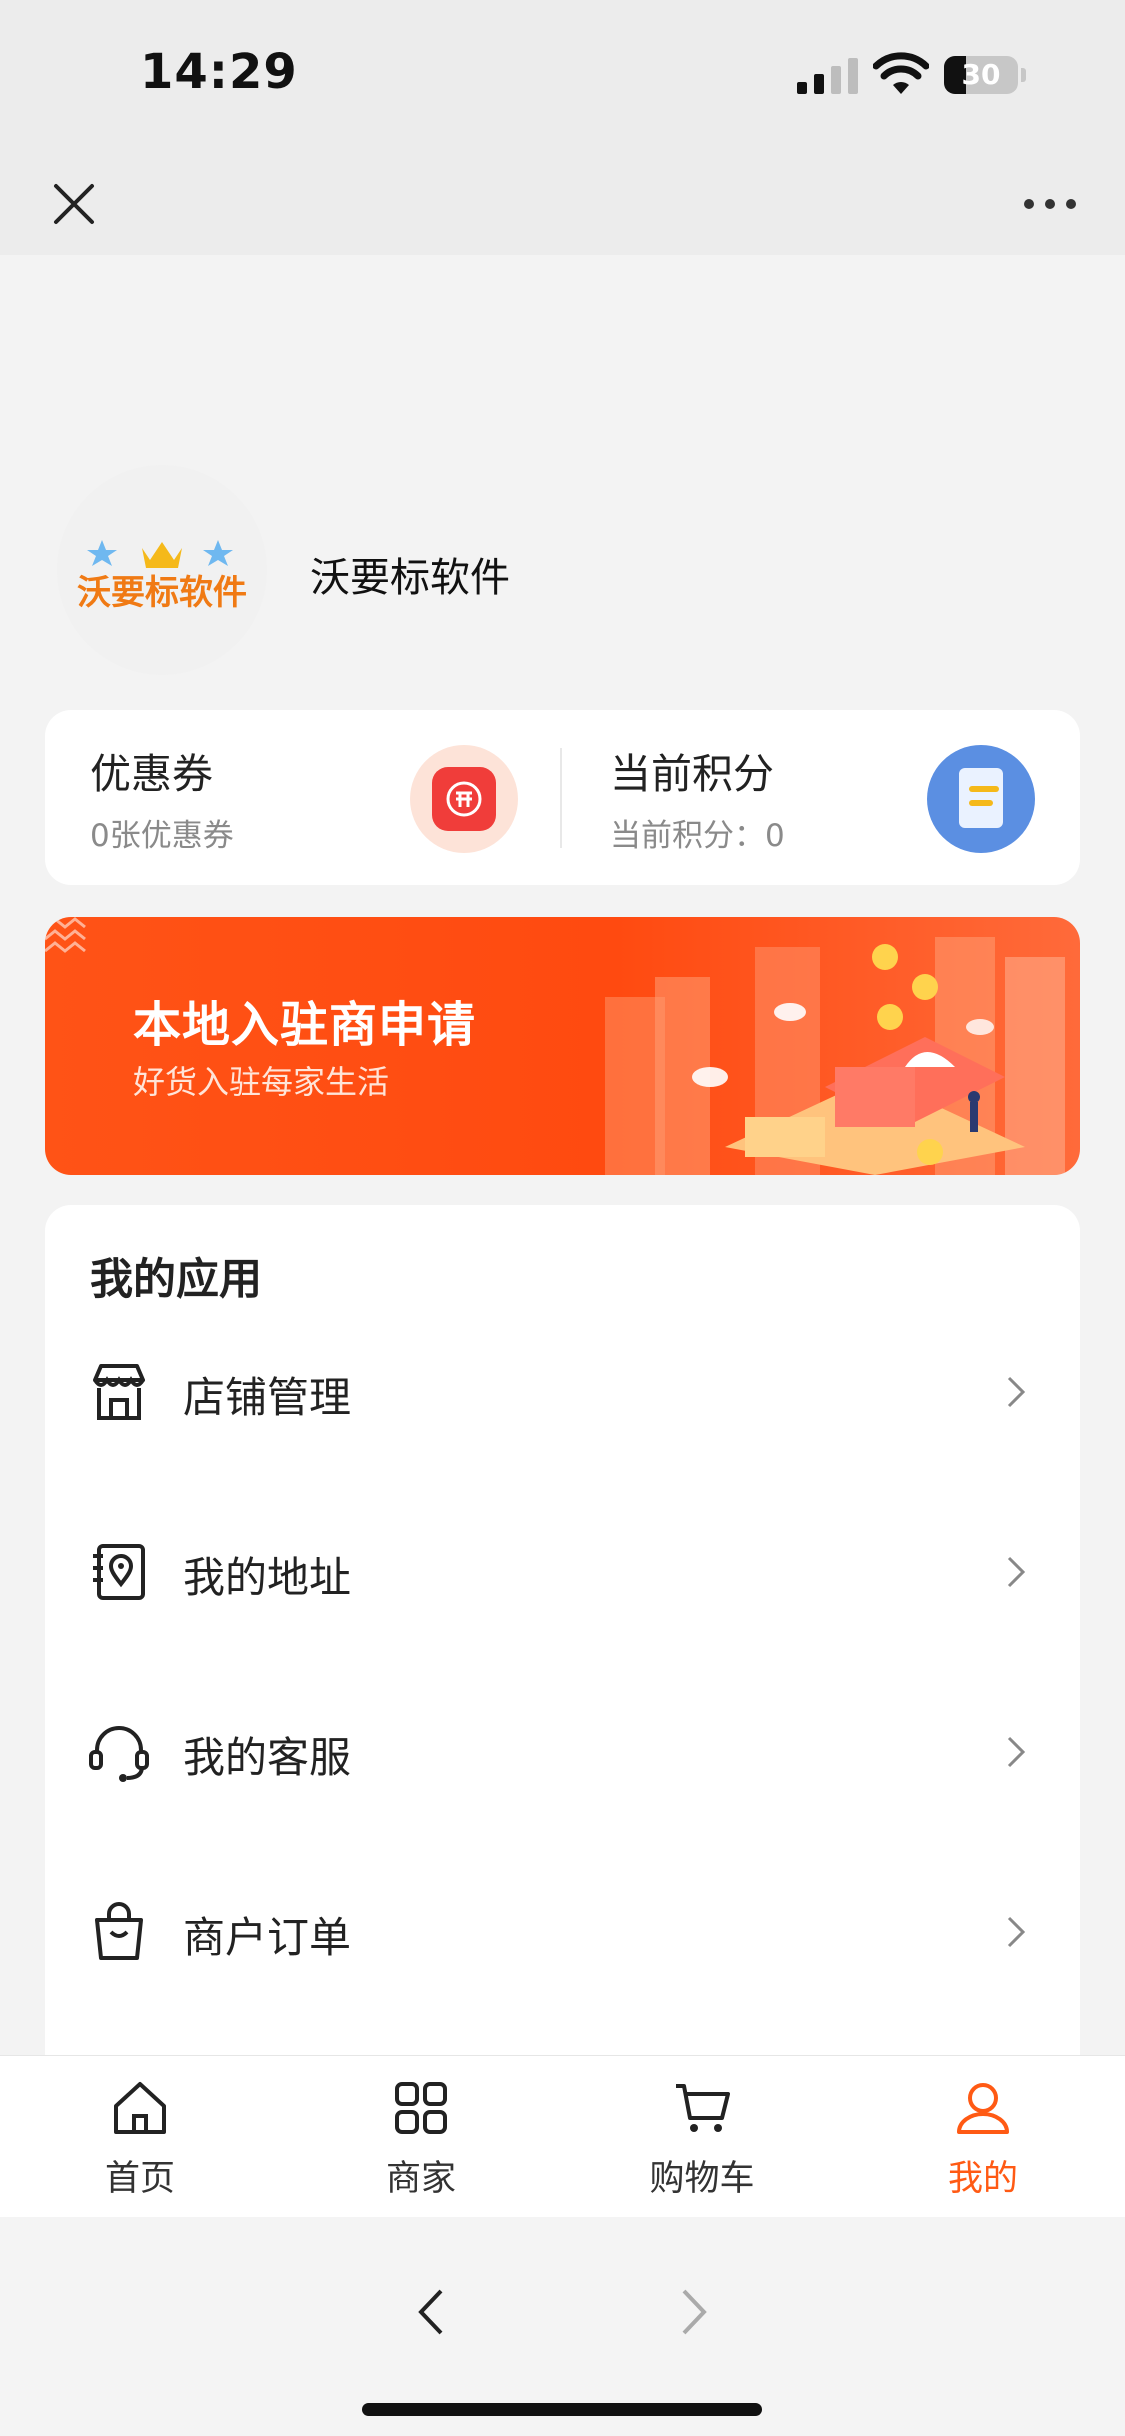 The height and width of the screenshot is (2436, 1125). What do you see at coordinates (982, 2179) in the screenshot?
I see `tab-label: 我的` at bounding box center [982, 2179].